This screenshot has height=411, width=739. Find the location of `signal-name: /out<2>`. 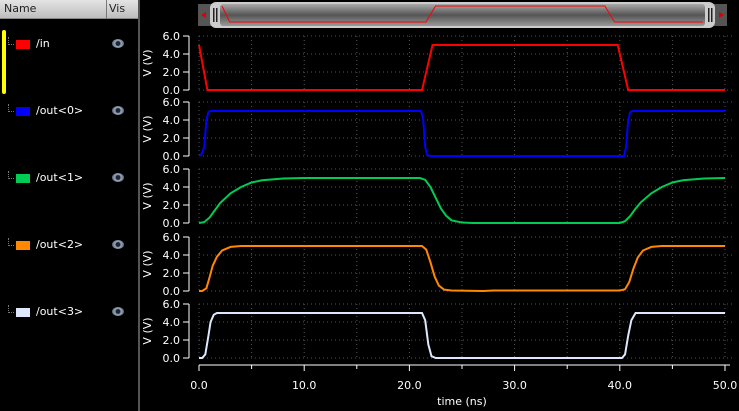

signal-name: /out<2> is located at coordinates (60, 244).